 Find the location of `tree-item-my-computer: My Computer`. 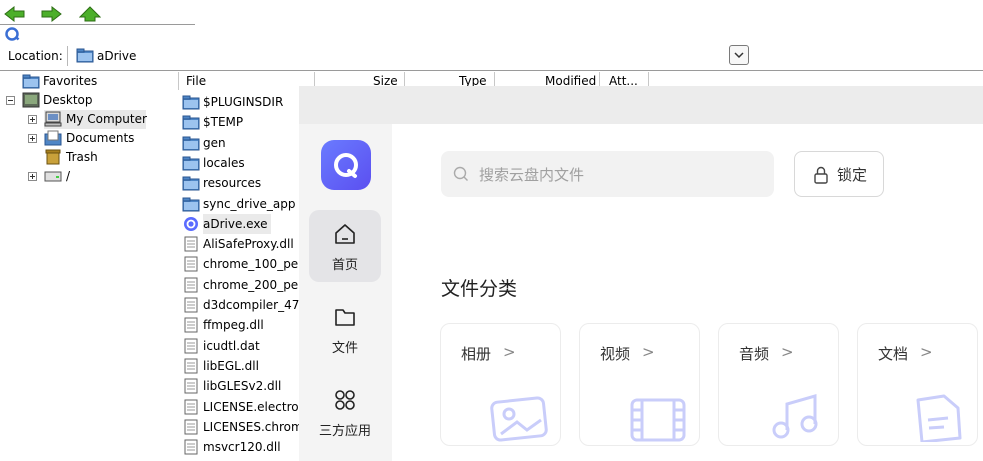

tree-item-my-computer: My Computer is located at coordinates (95, 119).